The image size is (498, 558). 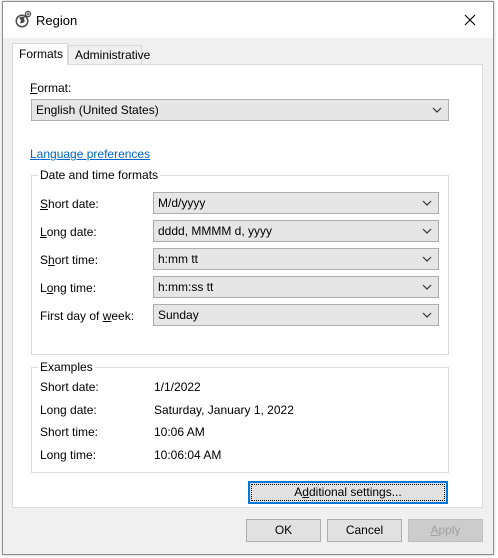 I want to click on tab-administrative: Administrative, so click(x=109, y=54).